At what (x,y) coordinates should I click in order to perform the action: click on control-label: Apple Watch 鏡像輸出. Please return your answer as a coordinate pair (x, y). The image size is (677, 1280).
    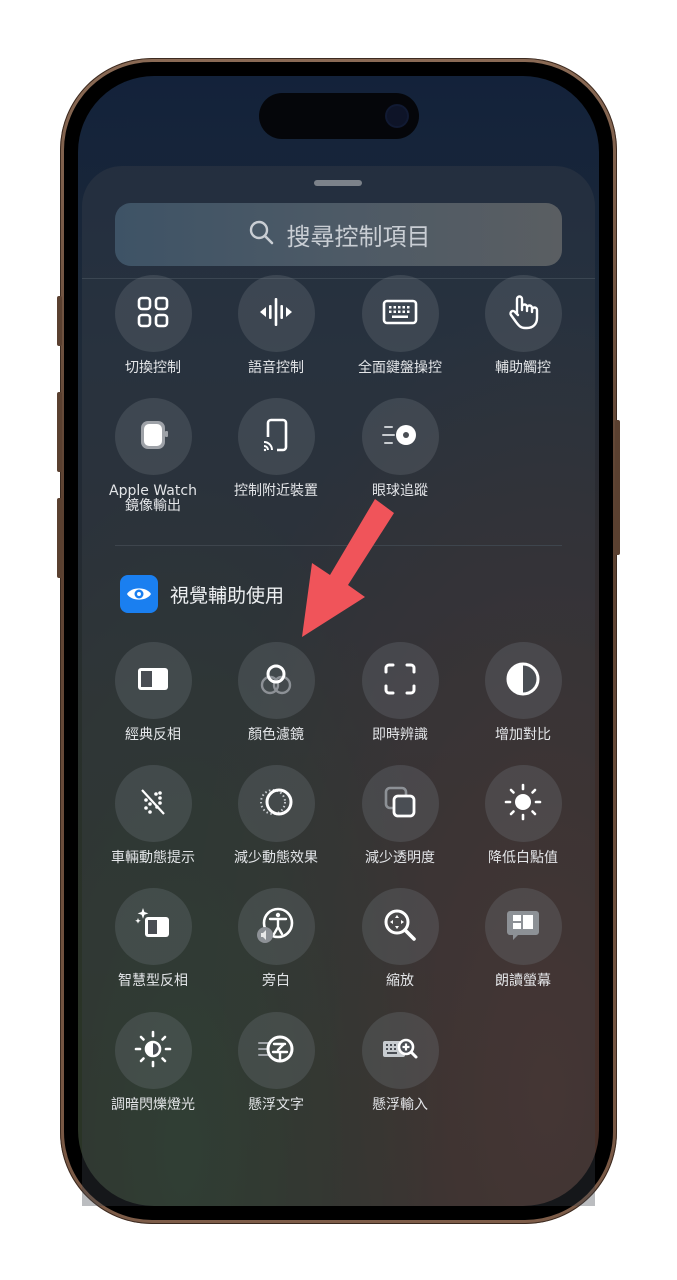
    Looking at the image, I should click on (153, 498).